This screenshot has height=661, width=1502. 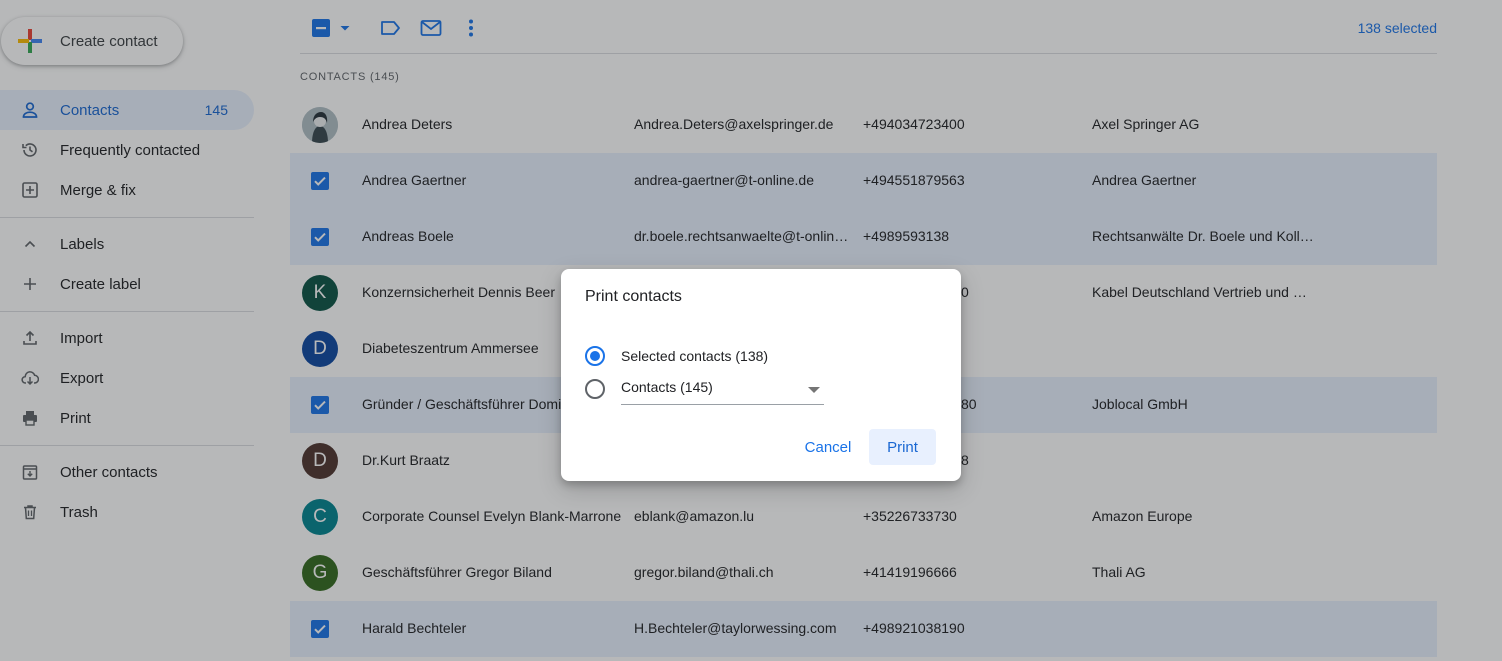 What do you see at coordinates (902, 447) in the screenshot?
I see `print-button: Print` at bounding box center [902, 447].